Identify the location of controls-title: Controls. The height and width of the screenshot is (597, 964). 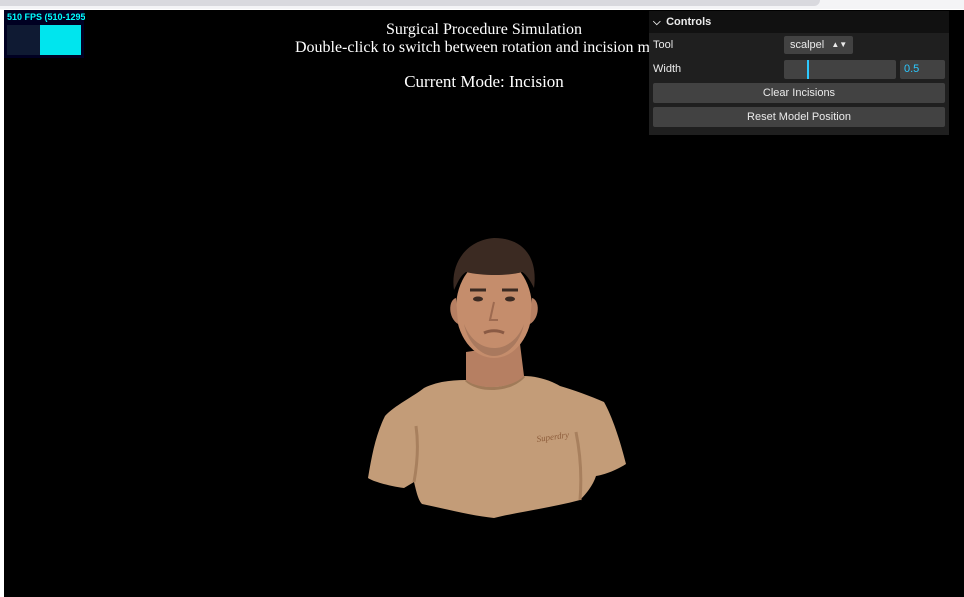
(689, 22).